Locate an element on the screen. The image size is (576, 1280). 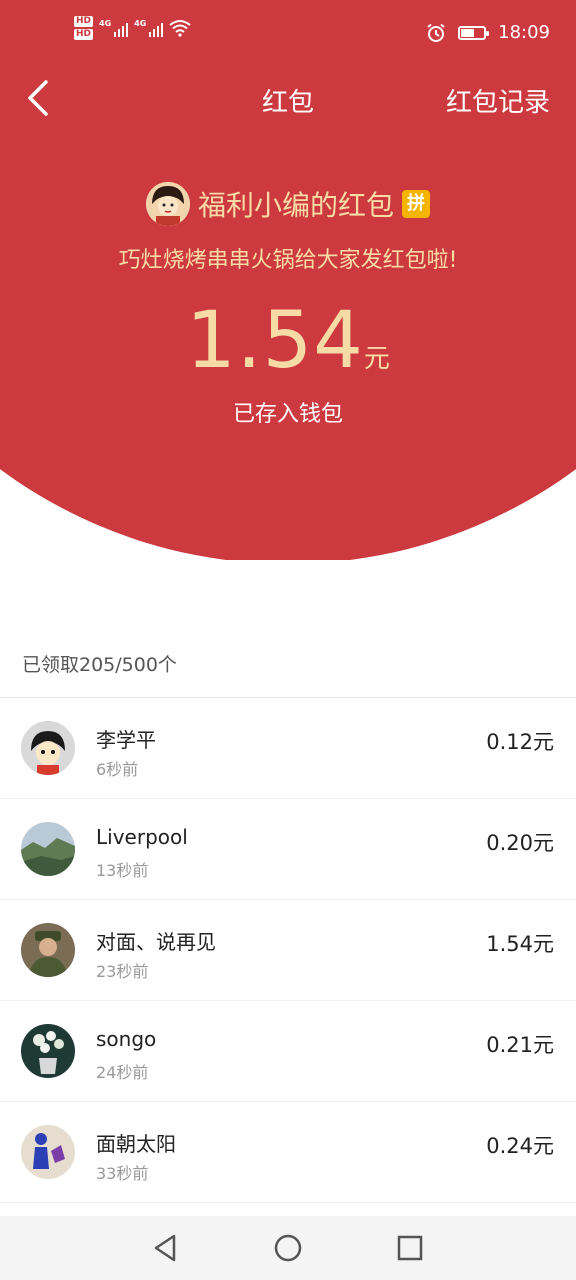
circle-home-icon is located at coordinates (288, 1248).